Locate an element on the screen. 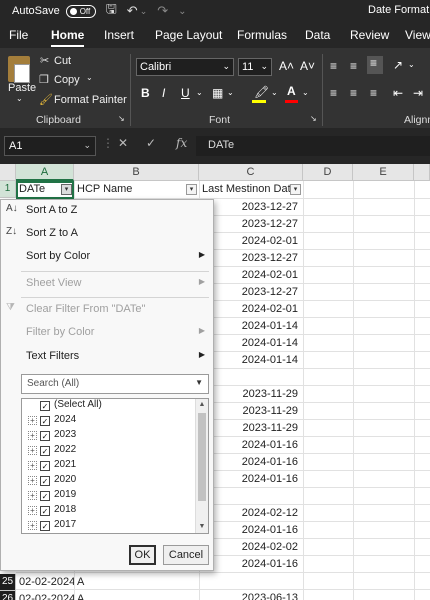  enter-icon: ✓ is located at coordinates (151, 143).